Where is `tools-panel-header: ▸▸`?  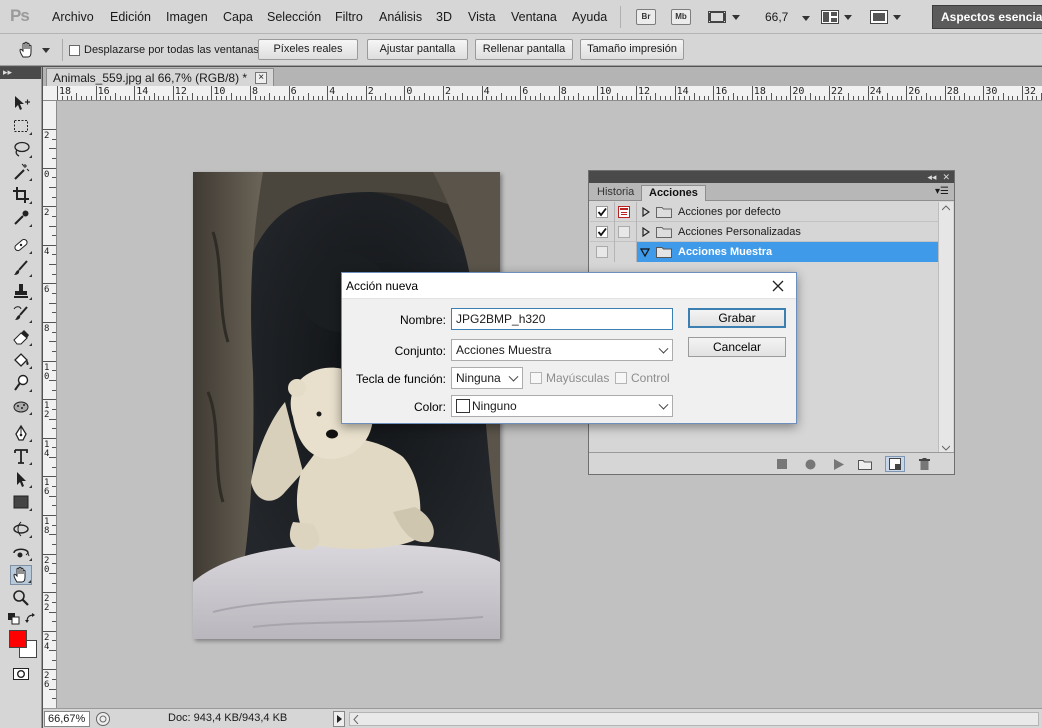 tools-panel-header: ▸▸ is located at coordinates (20, 73).